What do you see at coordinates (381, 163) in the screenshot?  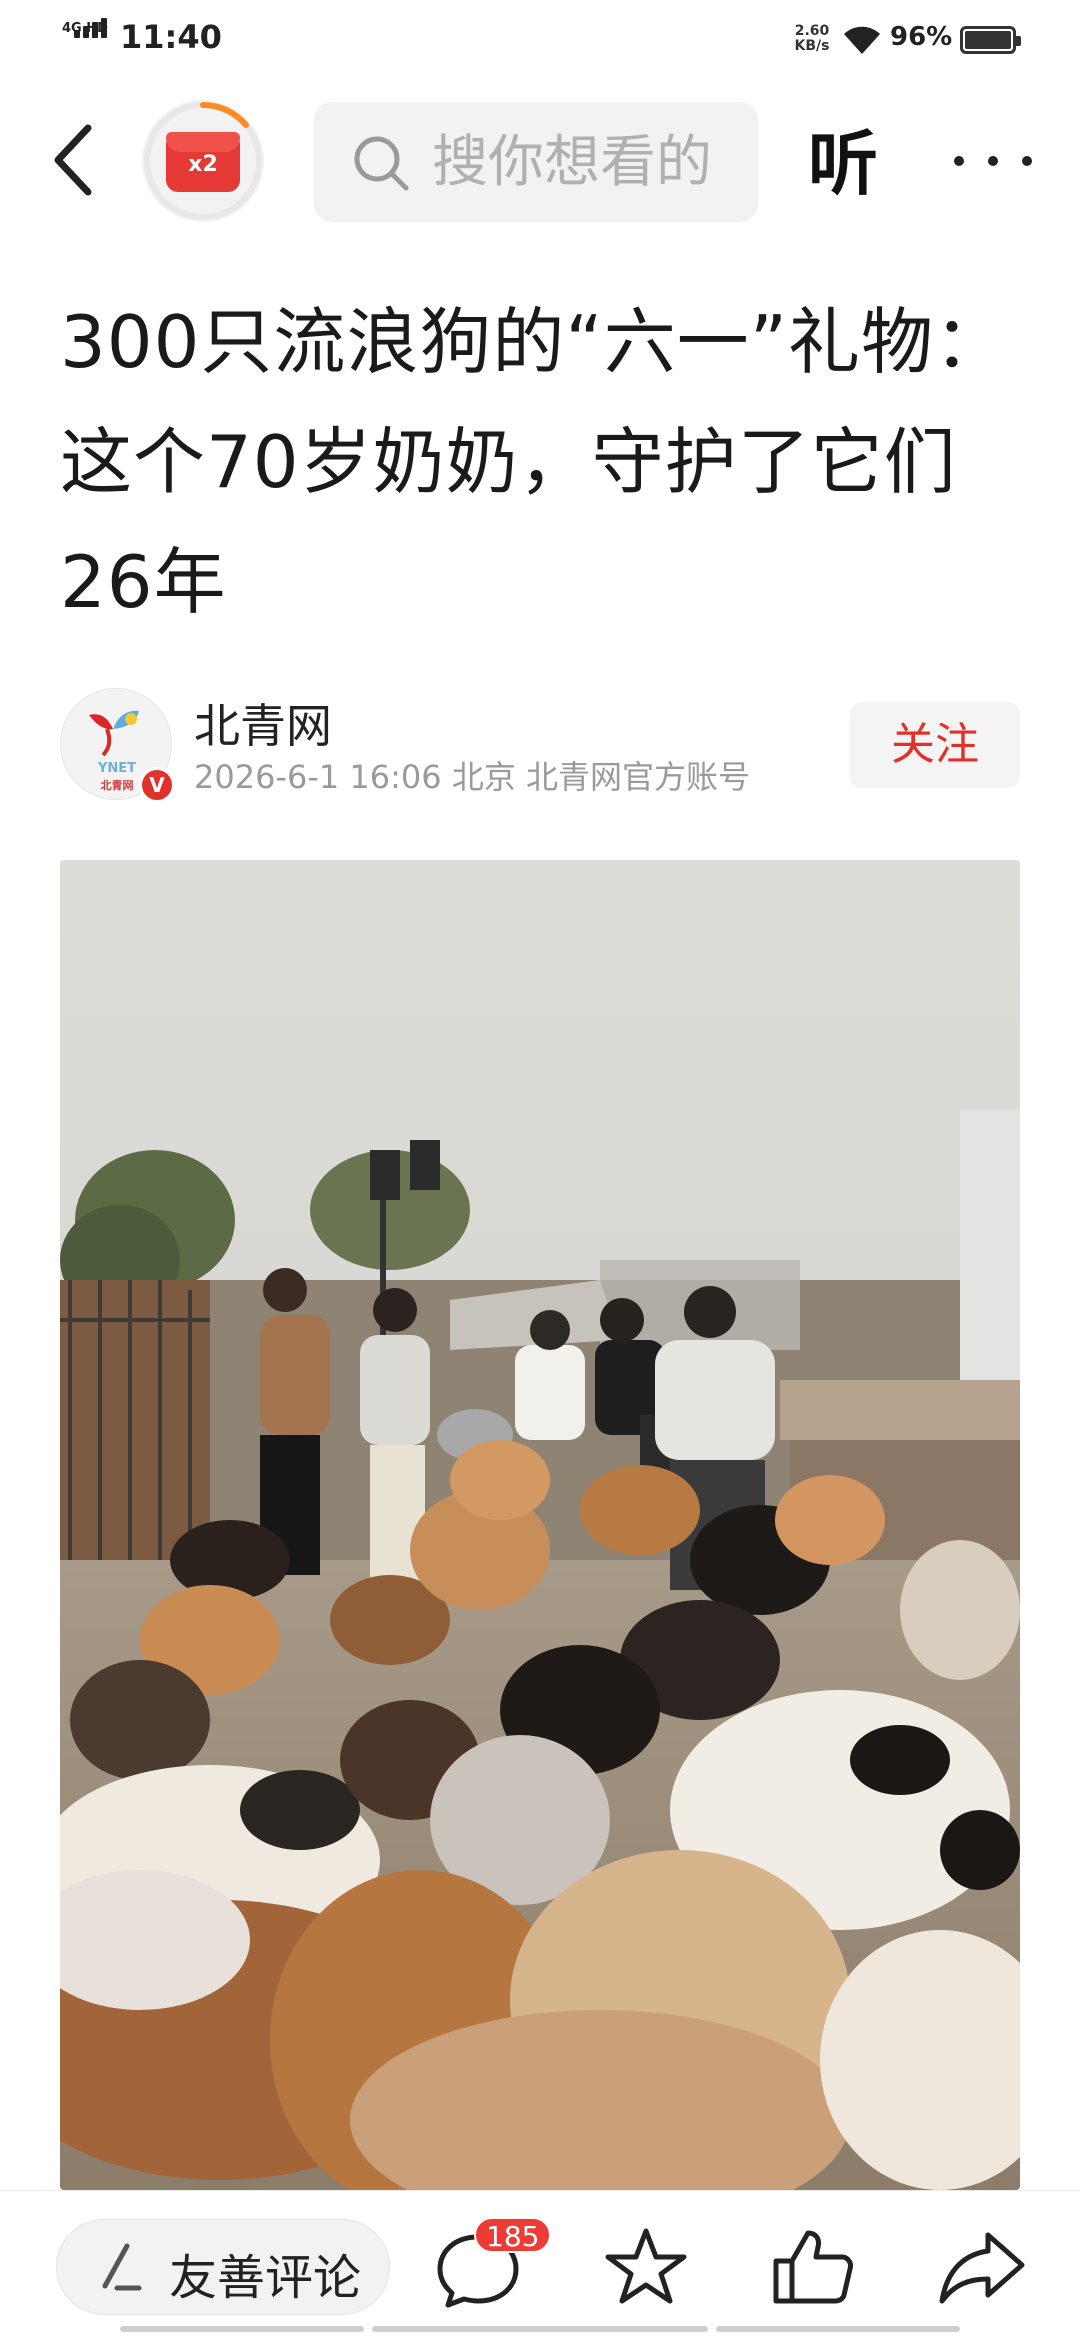 I see `search-icon` at bounding box center [381, 163].